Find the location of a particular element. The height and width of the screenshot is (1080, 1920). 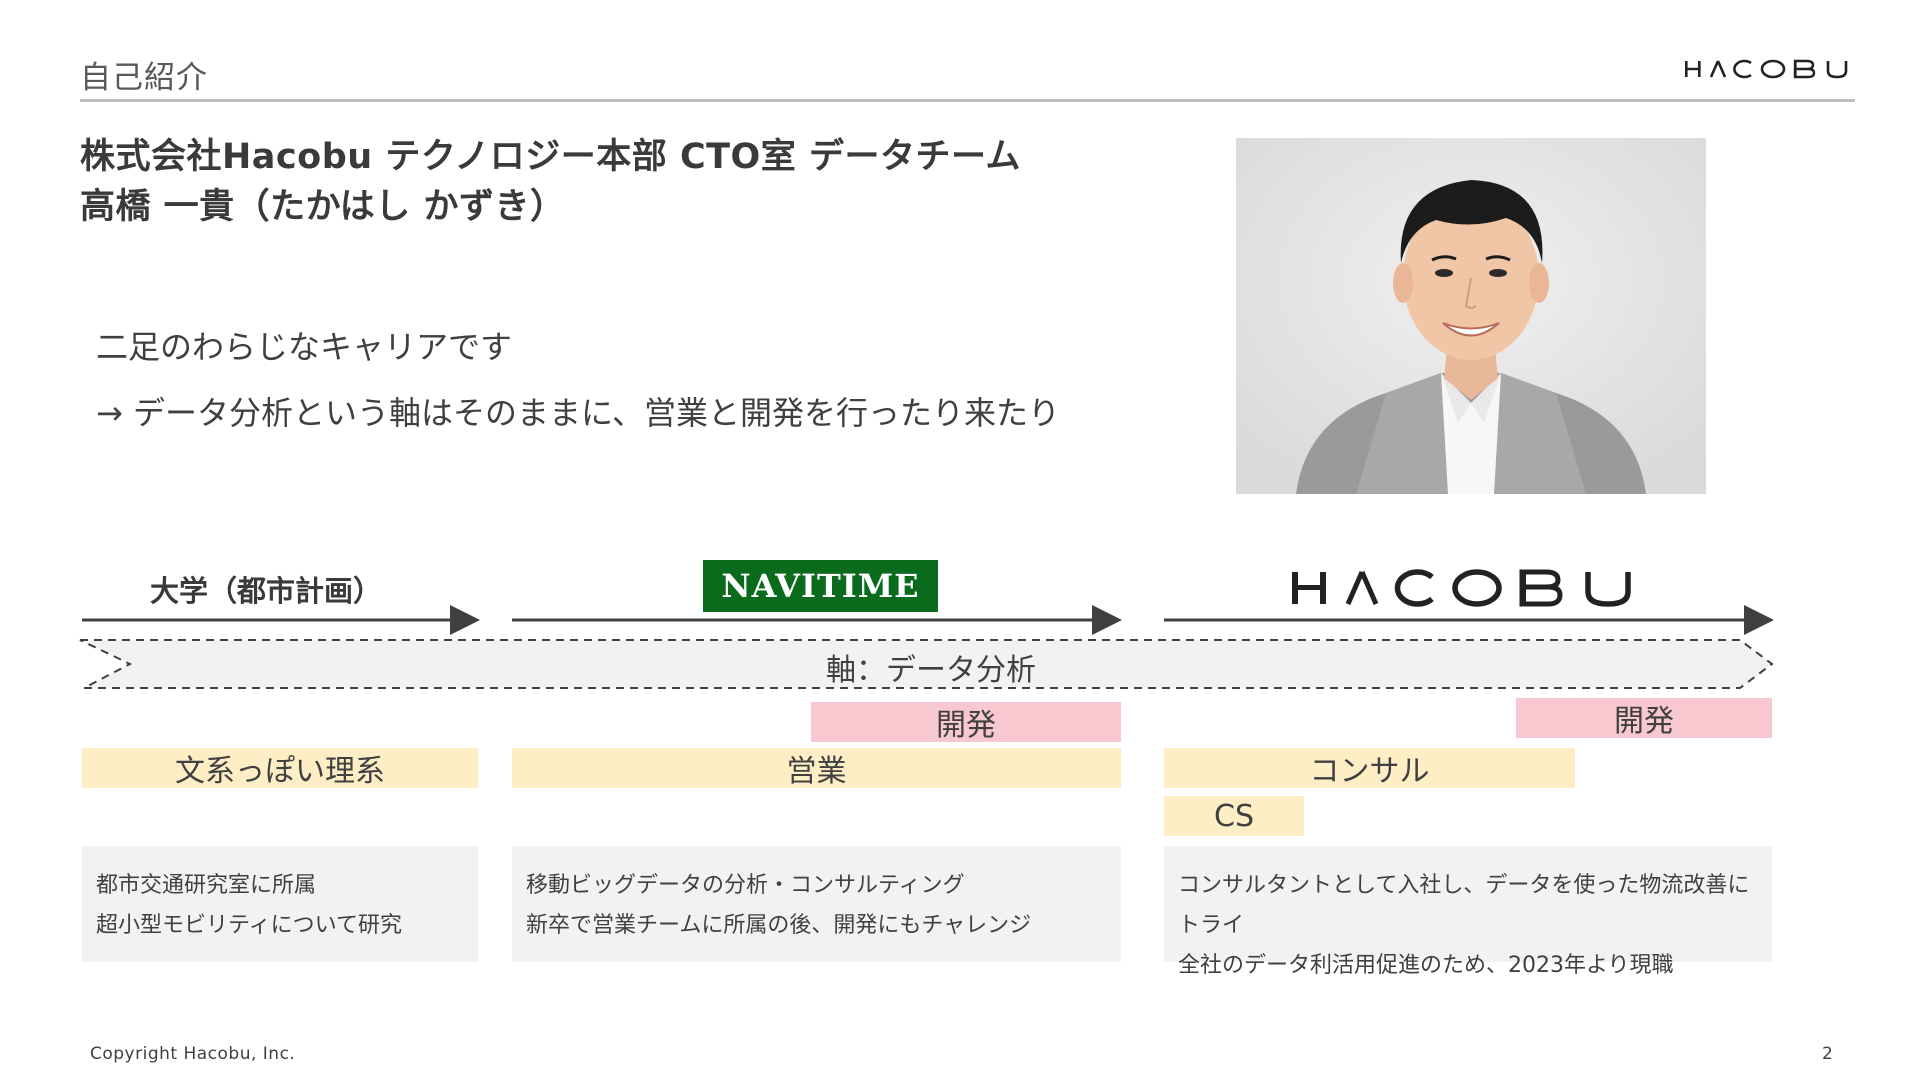

page-number: 2 is located at coordinates (1827, 1054).